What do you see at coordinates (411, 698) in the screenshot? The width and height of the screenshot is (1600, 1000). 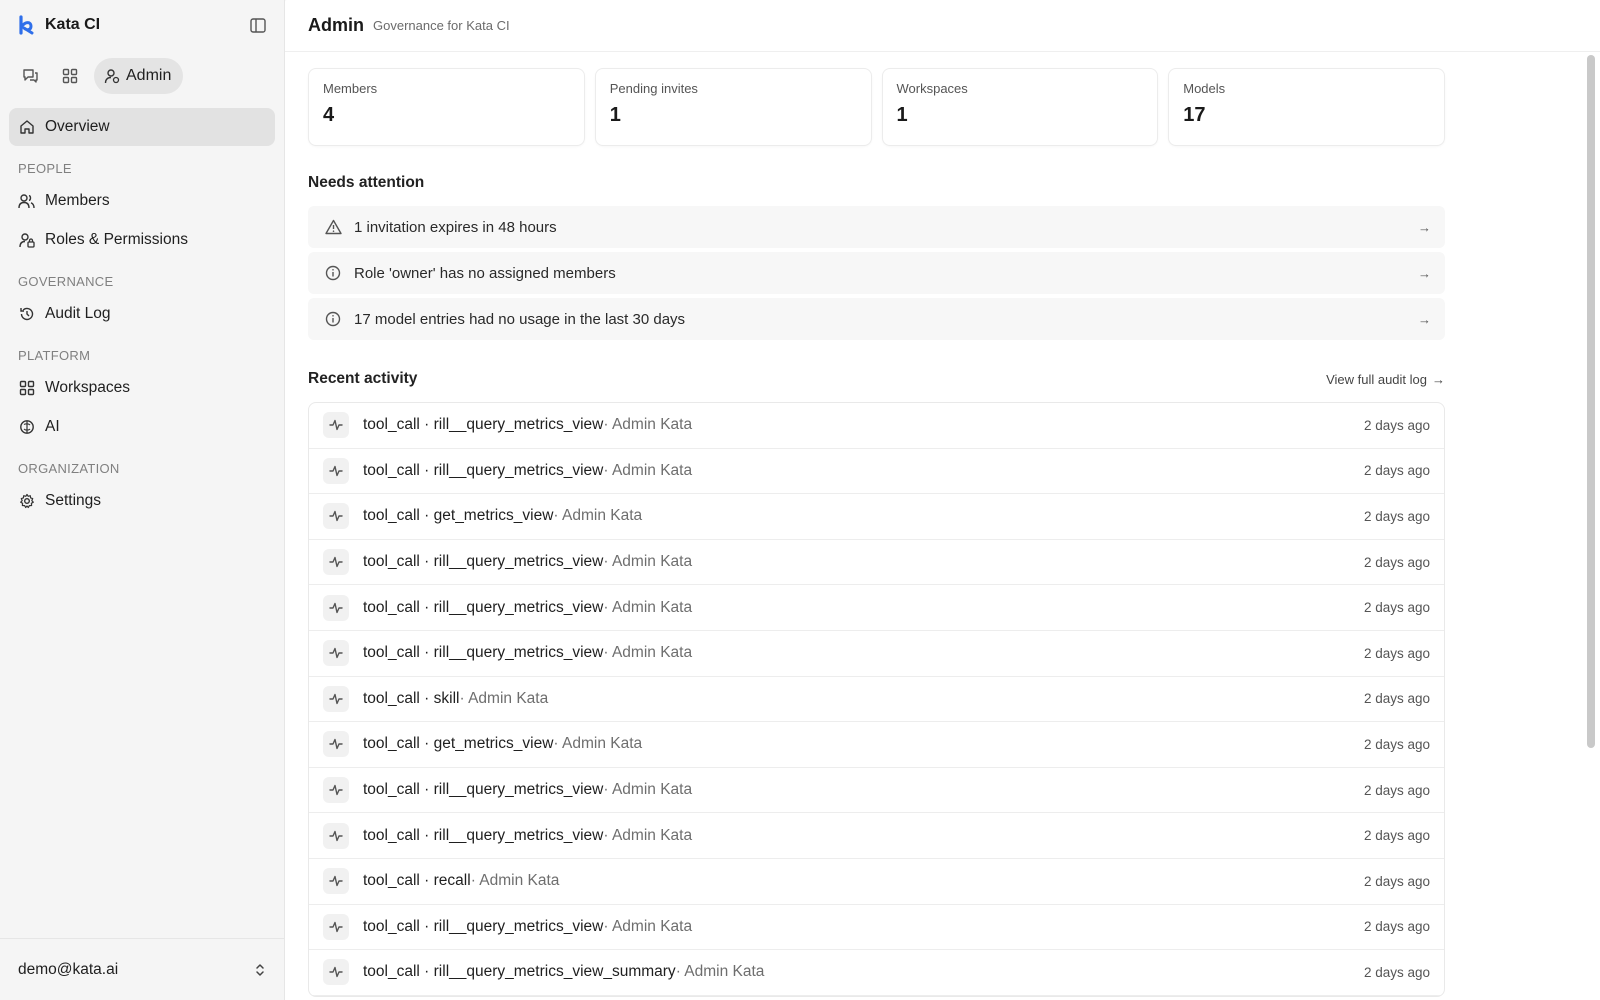 I see `activity-event: tool_call · skill` at bounding box center [411, 698].